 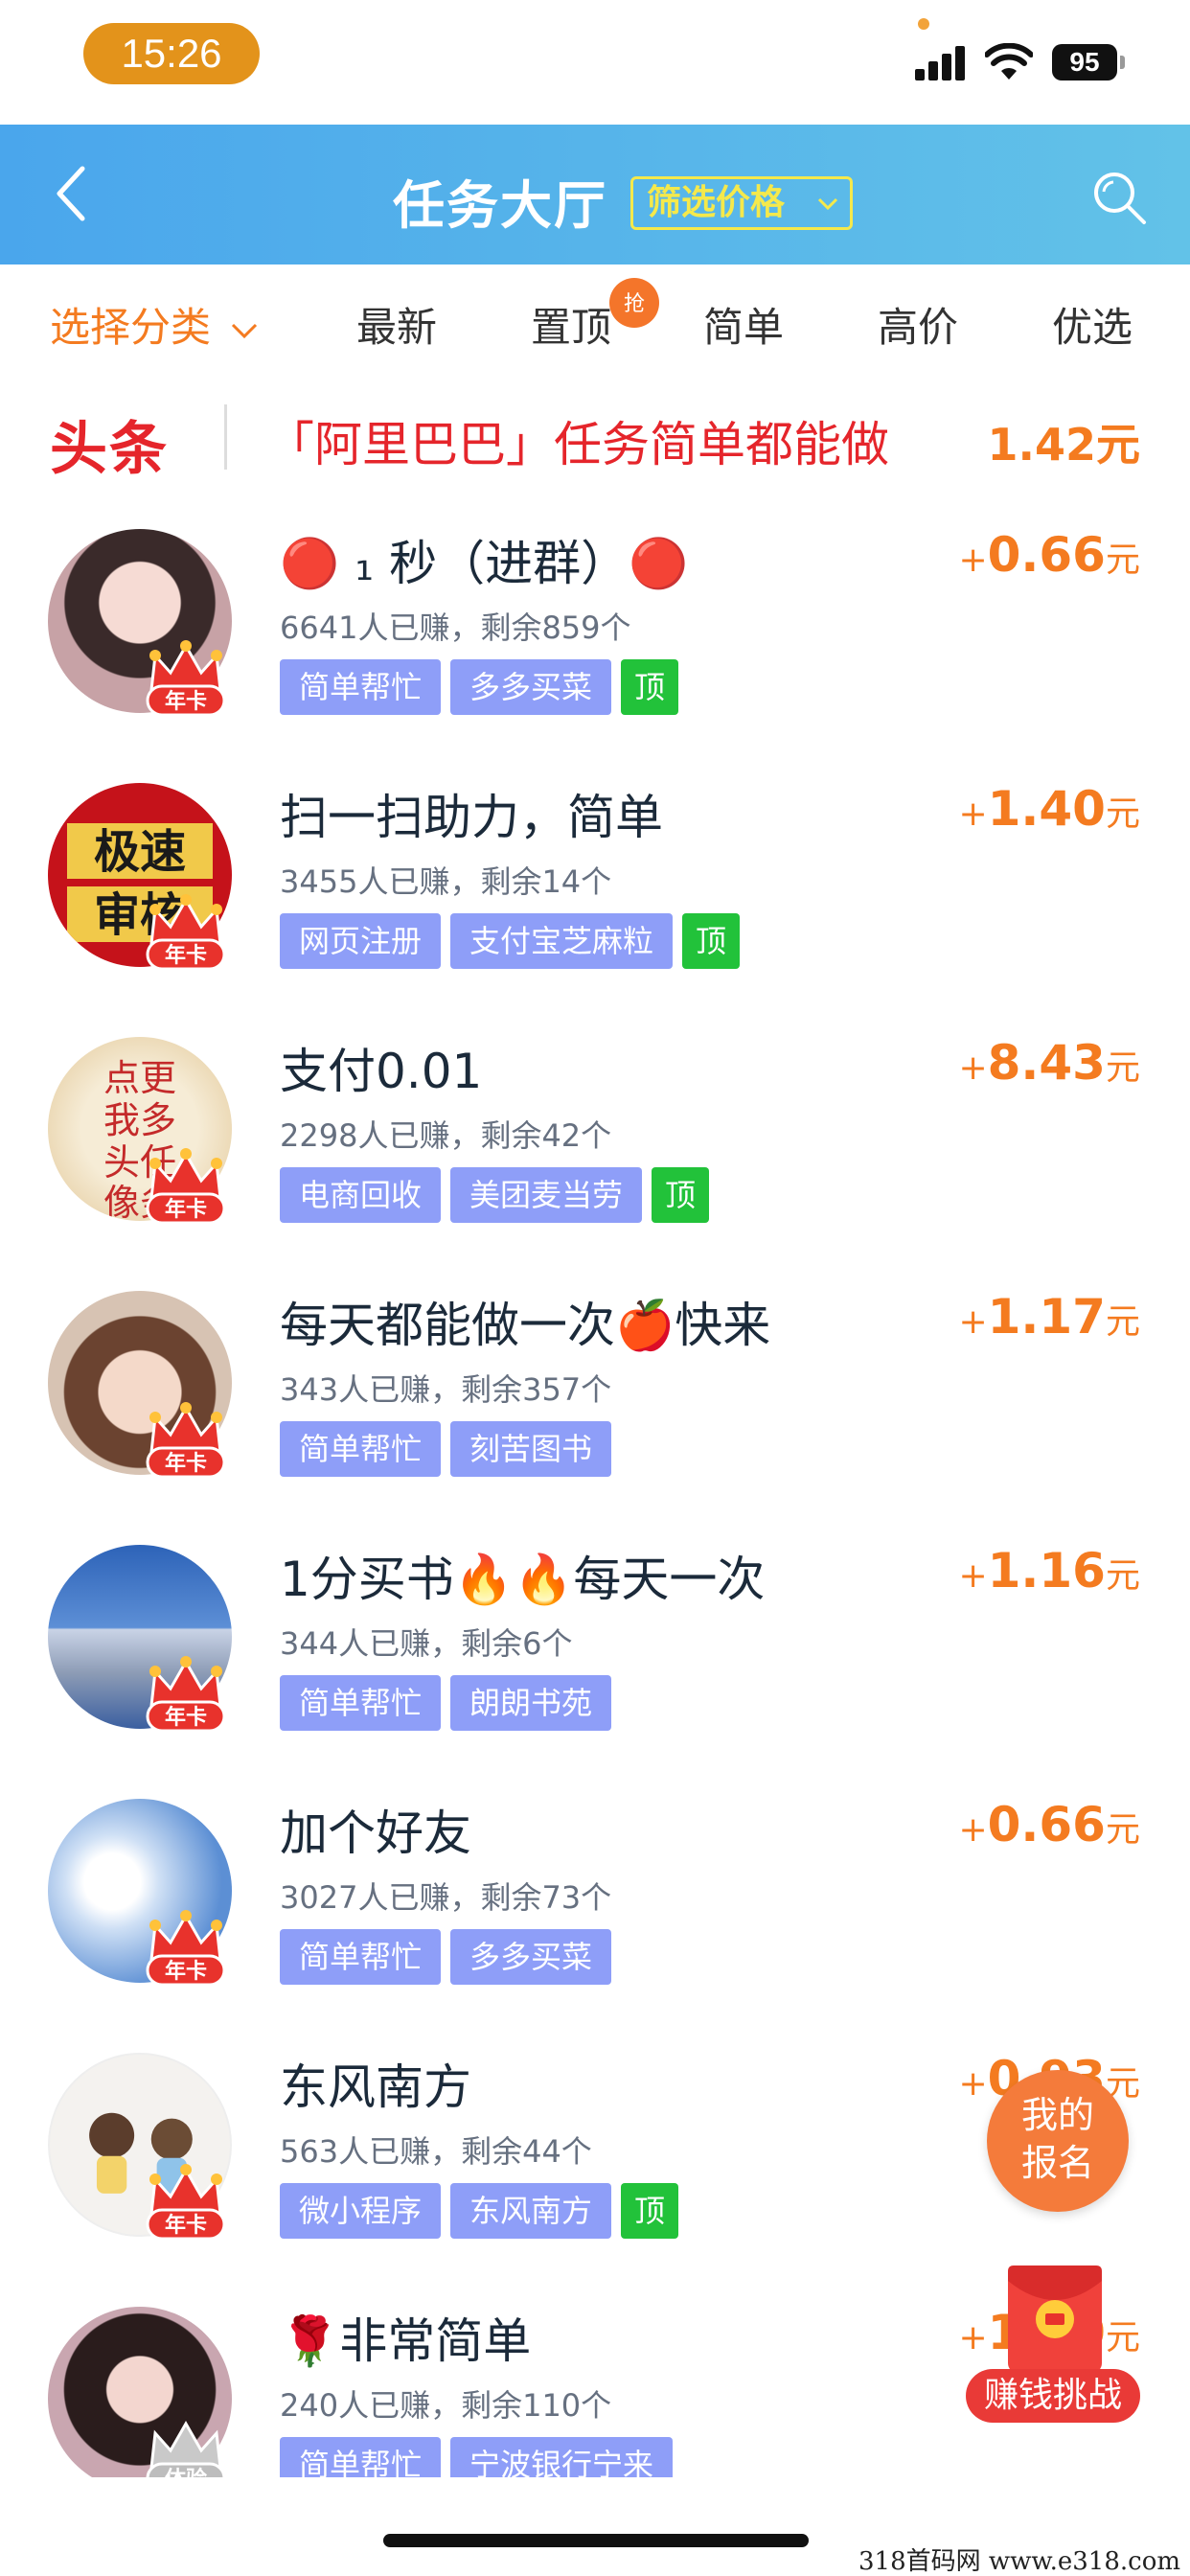 What do you see at coordinates (361, 1195) in the screenshot?
I see `task-tag: 电商回收` at bounding box center [361, 1195].